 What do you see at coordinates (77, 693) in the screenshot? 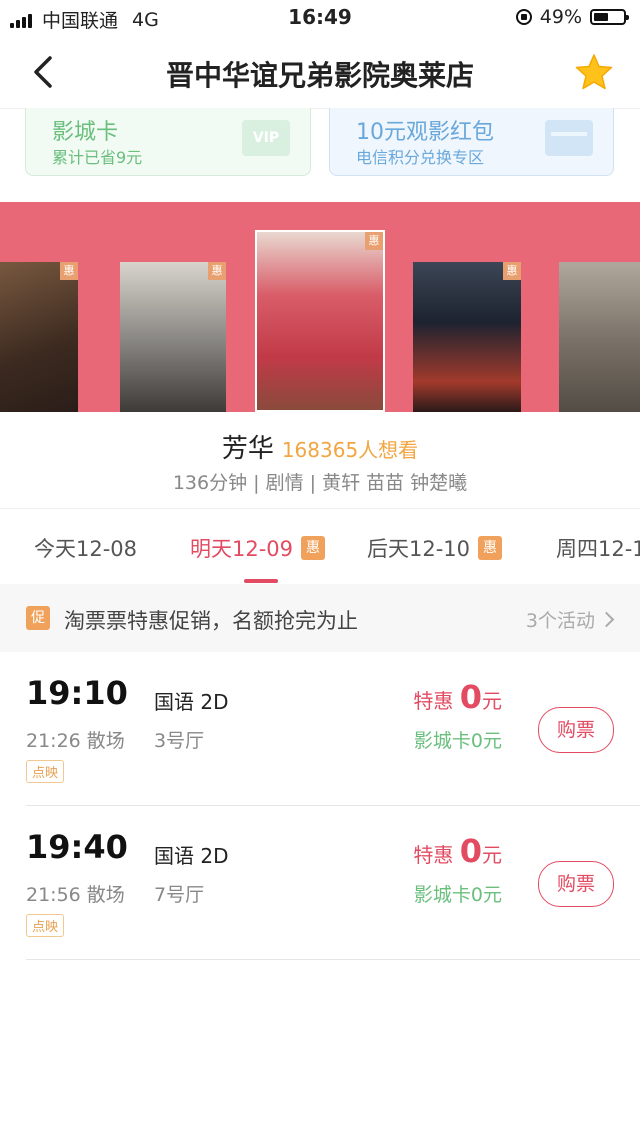
I see `start-time: 19:10` at bounding box center [77, 693].